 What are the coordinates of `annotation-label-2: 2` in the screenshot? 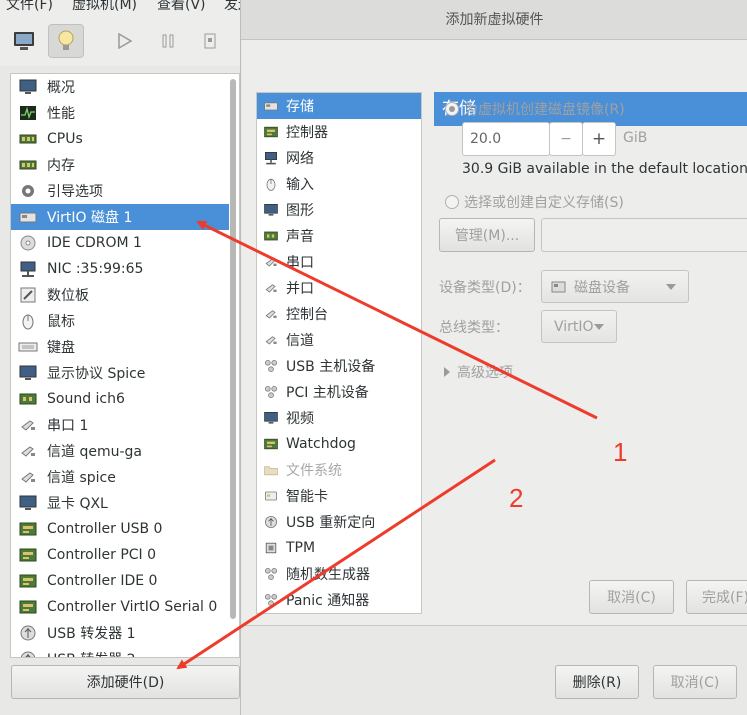 It's located at (516, 498).